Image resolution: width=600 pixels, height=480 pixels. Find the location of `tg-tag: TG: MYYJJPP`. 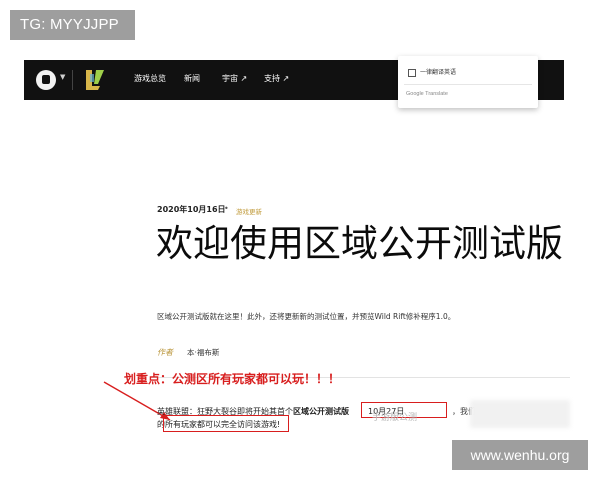

tg-tag: TG: MYYJJPP is located at coordinates (72, 25).